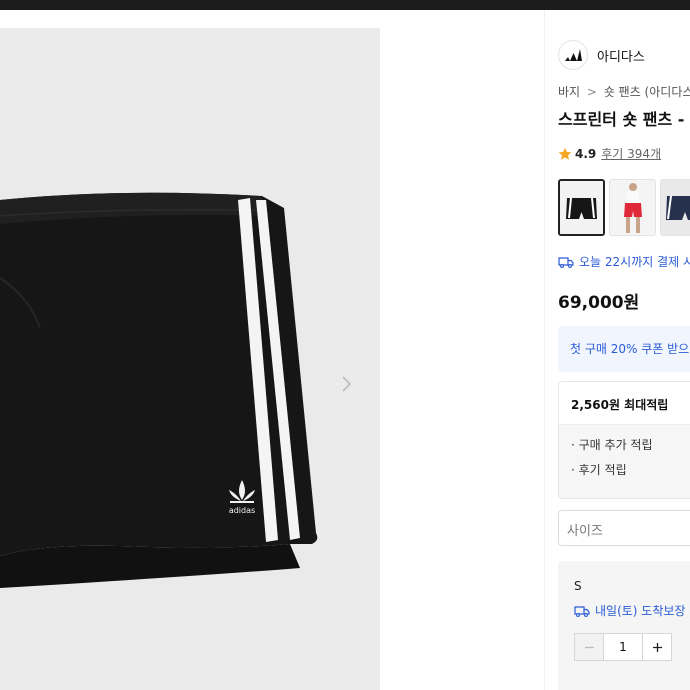  What do you see at coordinates (599, 470) in the screenshot?
I see `points-item: · 후기 적립` at bounding box center [599, 470].